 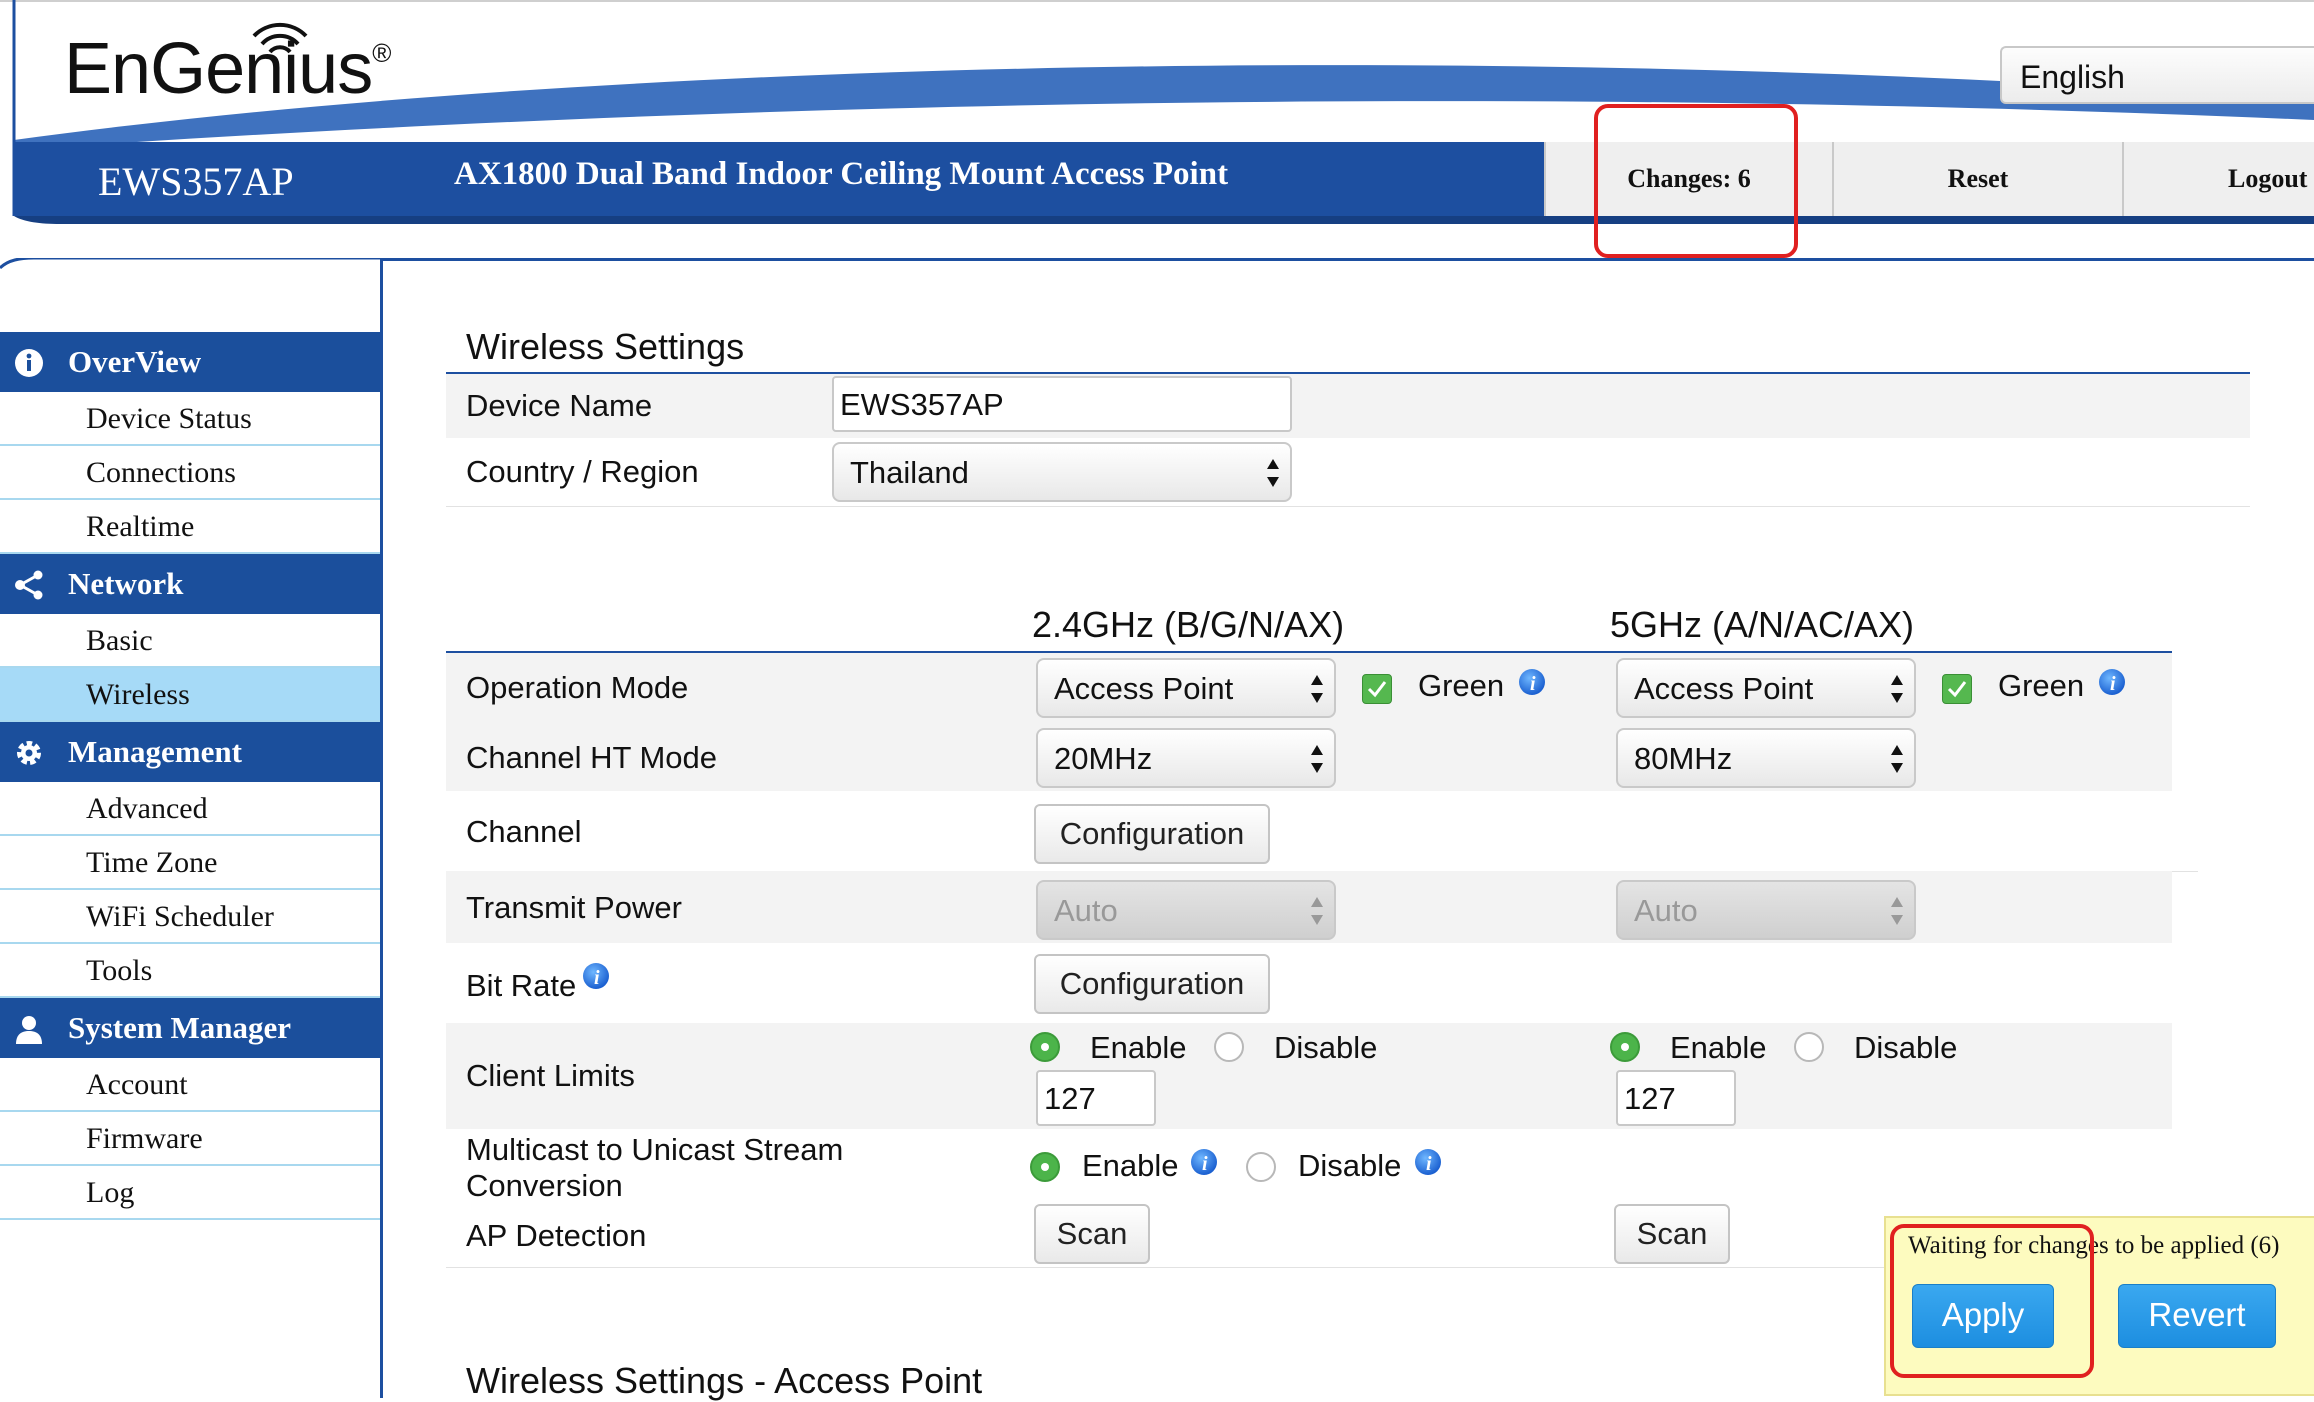 I want to click on client-limits-24-enable-label: Enable, so click(x=1138, y=1047).